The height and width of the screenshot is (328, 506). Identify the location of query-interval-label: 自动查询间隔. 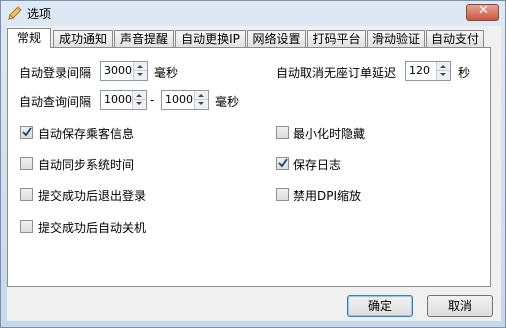
(55, 102).